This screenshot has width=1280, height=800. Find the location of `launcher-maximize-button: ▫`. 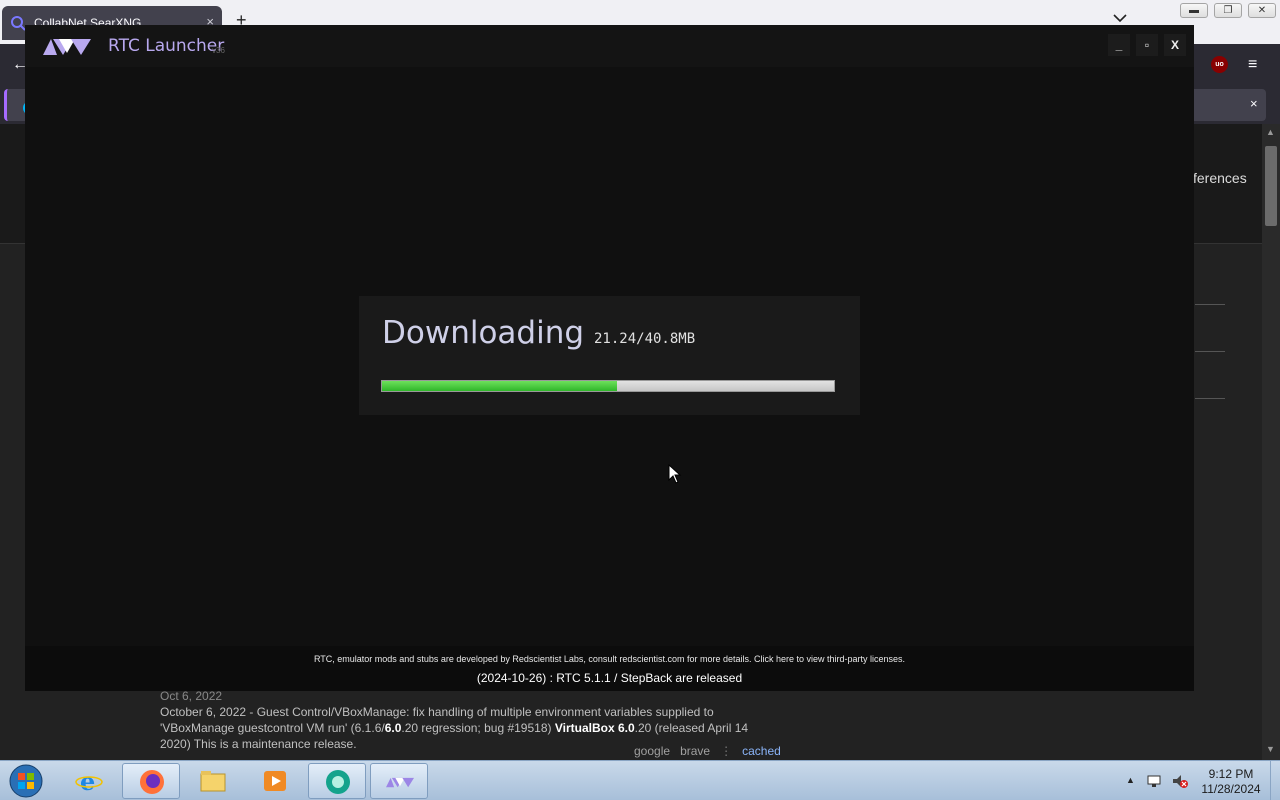

launcher-maximize-button: ▫ is located at coordinates (1147, 45).